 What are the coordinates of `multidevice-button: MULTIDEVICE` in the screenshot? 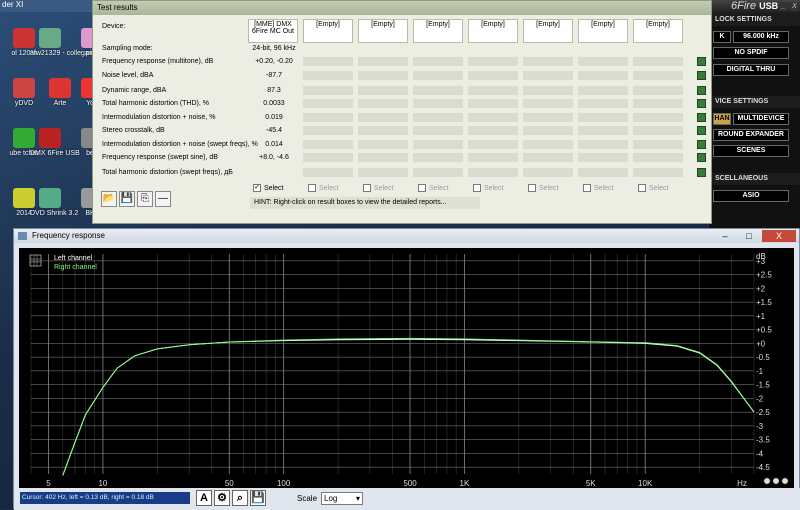 It's located at (761, 119).